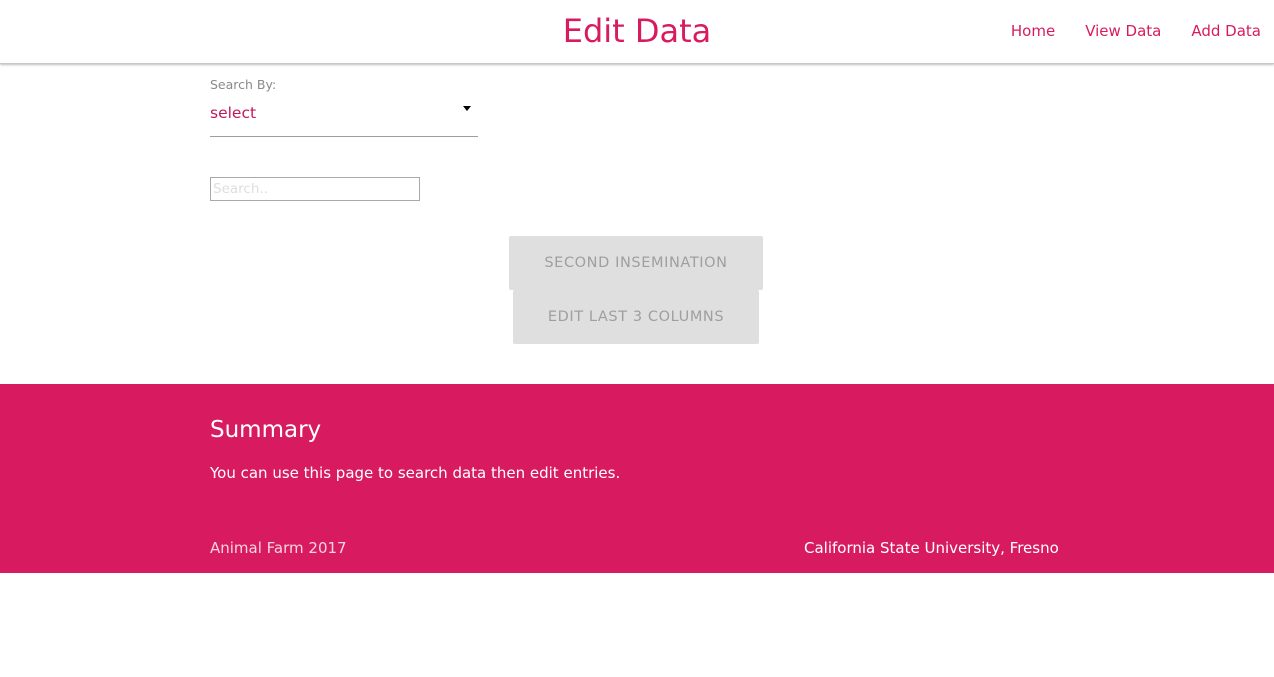 Image resolution: width=1274 pixels, height=677 pixels. I want to click on nav-links: Home View Data Add Data, so click(1136, 31).